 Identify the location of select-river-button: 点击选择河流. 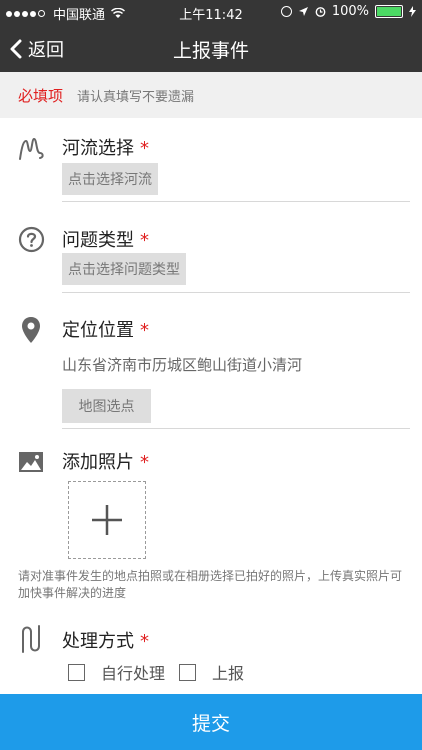
(110, 179).